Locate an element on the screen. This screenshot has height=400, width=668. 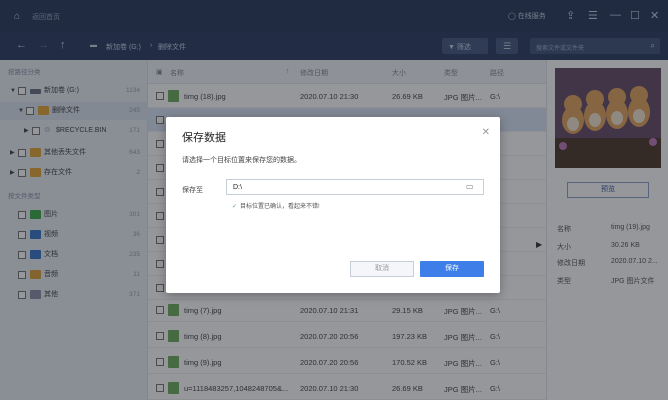
cancel-button: 取消 is located at coordinates (382, 269).